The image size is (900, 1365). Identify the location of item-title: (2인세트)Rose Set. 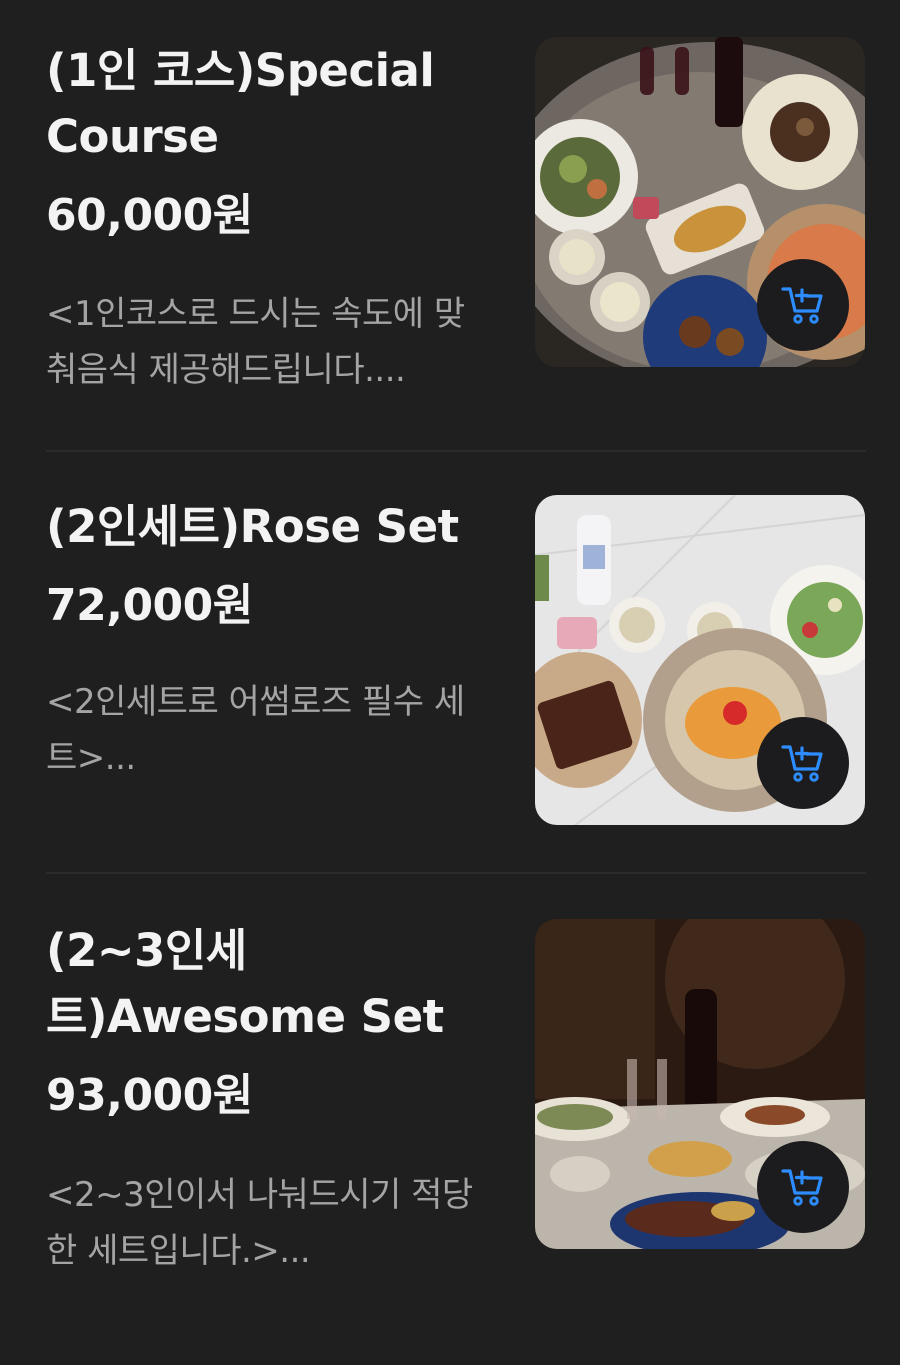
(252, 526).